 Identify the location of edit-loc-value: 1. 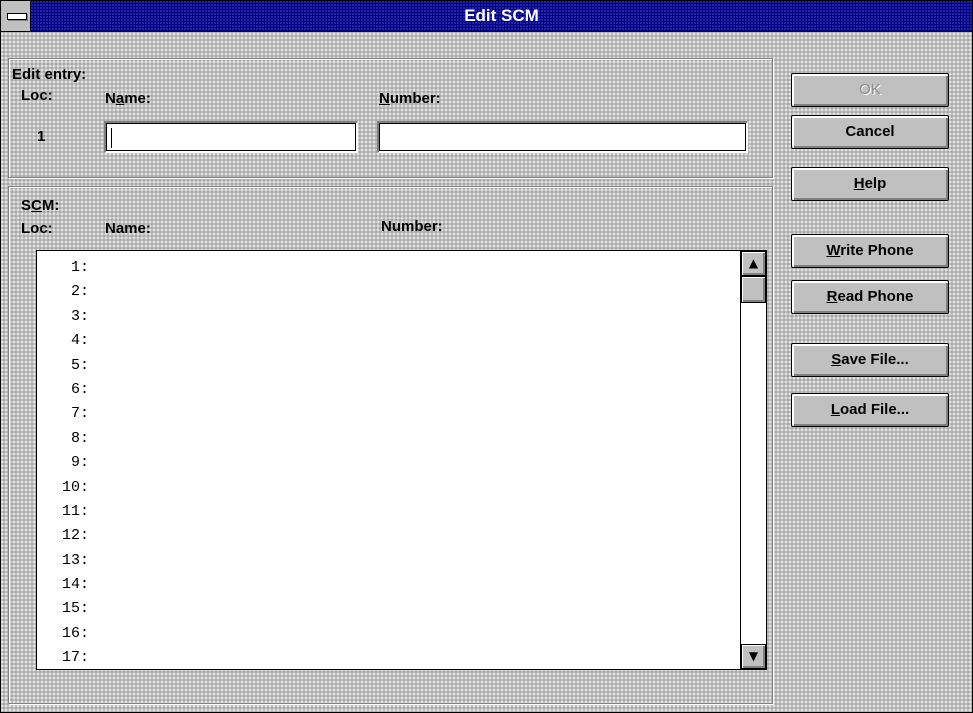
(41, 136).